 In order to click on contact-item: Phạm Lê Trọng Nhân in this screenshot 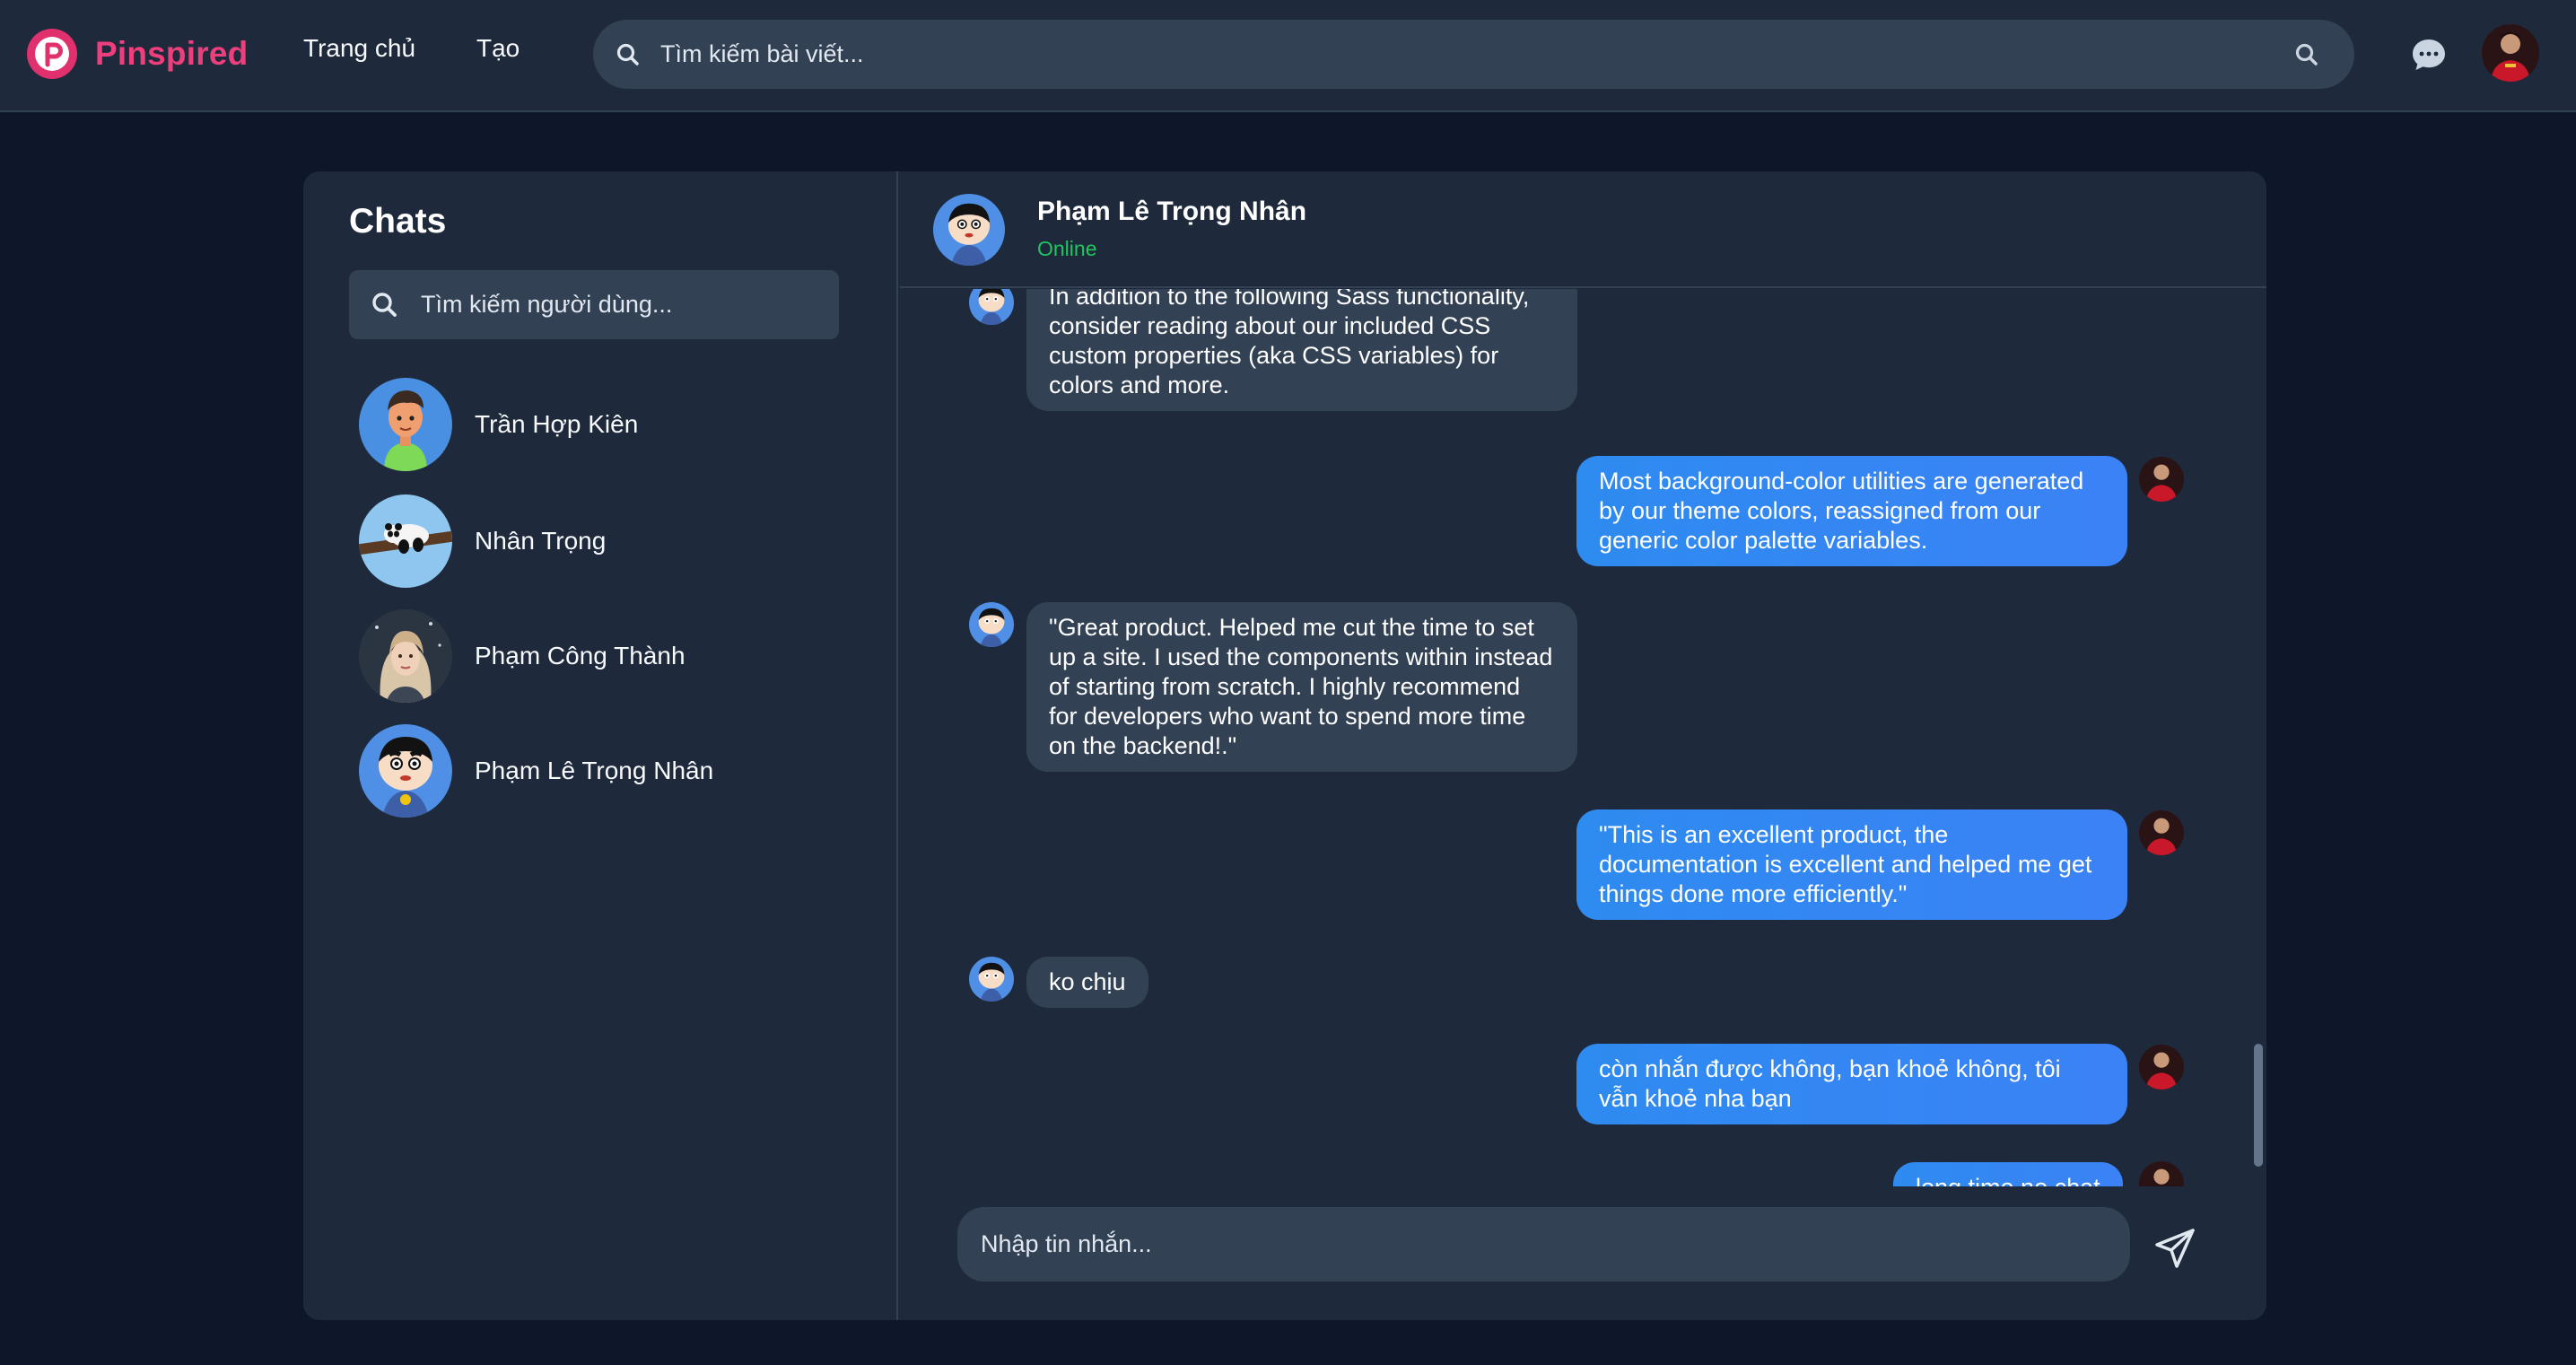, I will do `click(600, 771)`.